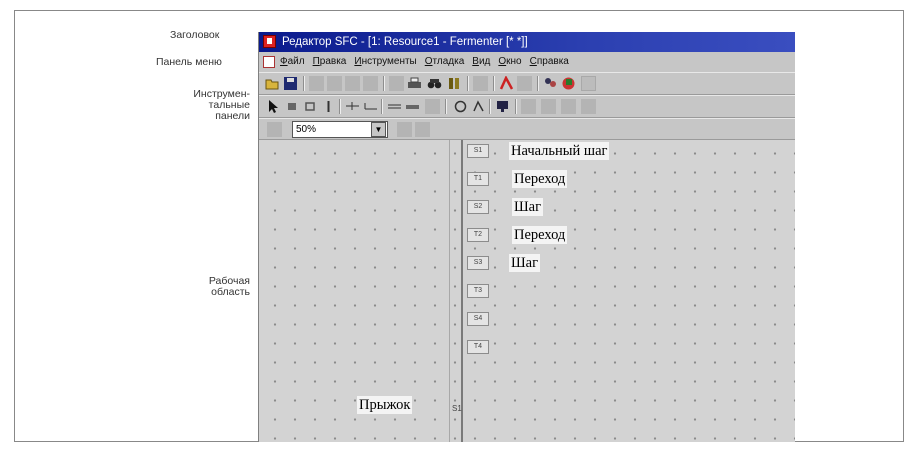 The width and height of the screenshot is (920, 454). Describe the element at coordinates (195, 35) in the screenshot. I see `callout-title: Заголовок` at that location.